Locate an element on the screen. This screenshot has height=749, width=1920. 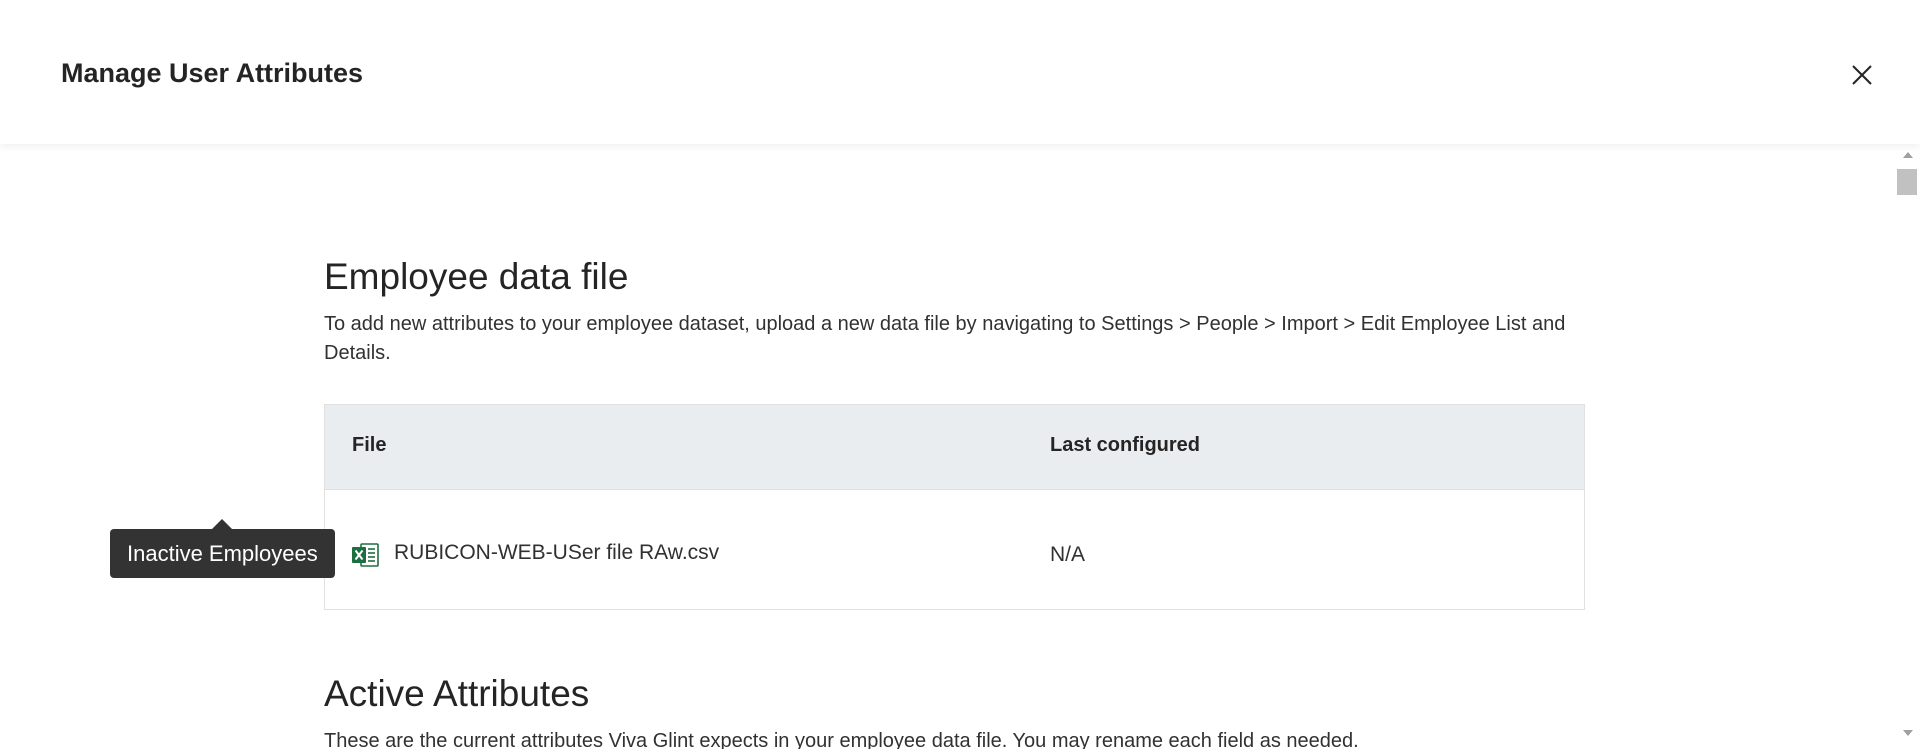
last-configured-value: N/A is located at coordinates (1068, 554).